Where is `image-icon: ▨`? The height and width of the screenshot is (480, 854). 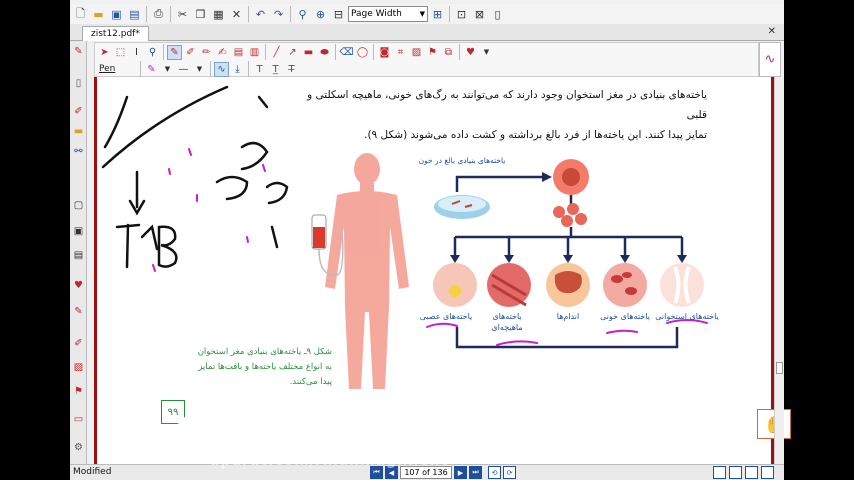 image-icon: ▨ is located at coordinates (78, 367).